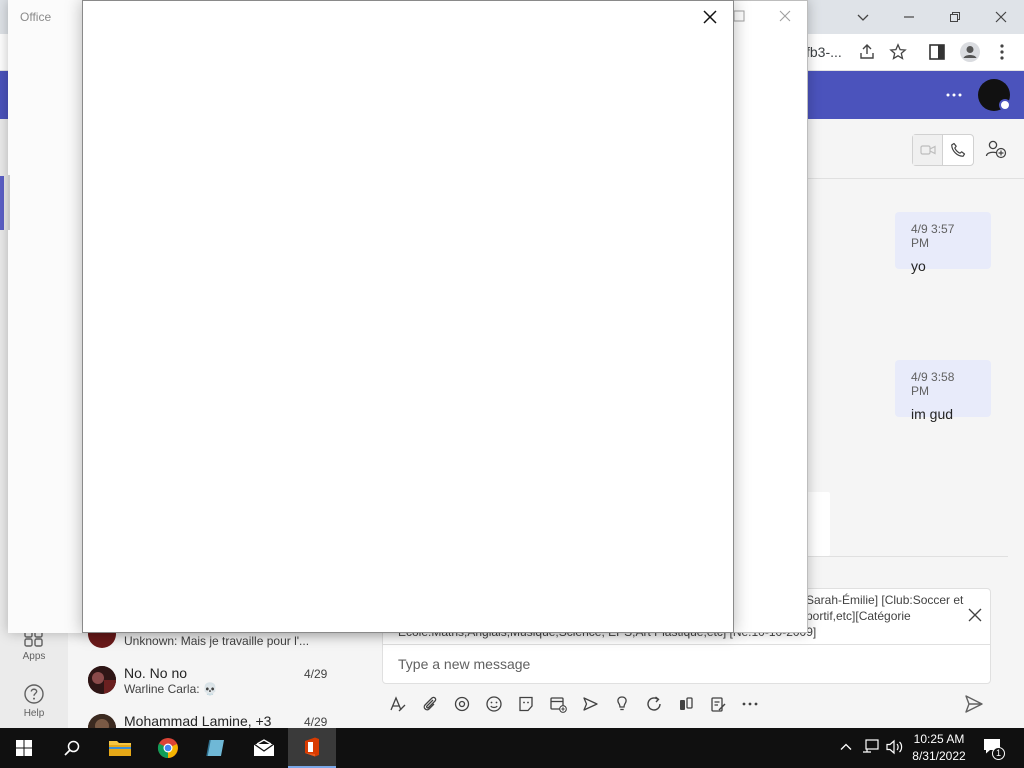 The image size is (1024, 768). Describe the element at coordinates (932, 414) in the screenshot. I see `message-text: im gud` at that location.